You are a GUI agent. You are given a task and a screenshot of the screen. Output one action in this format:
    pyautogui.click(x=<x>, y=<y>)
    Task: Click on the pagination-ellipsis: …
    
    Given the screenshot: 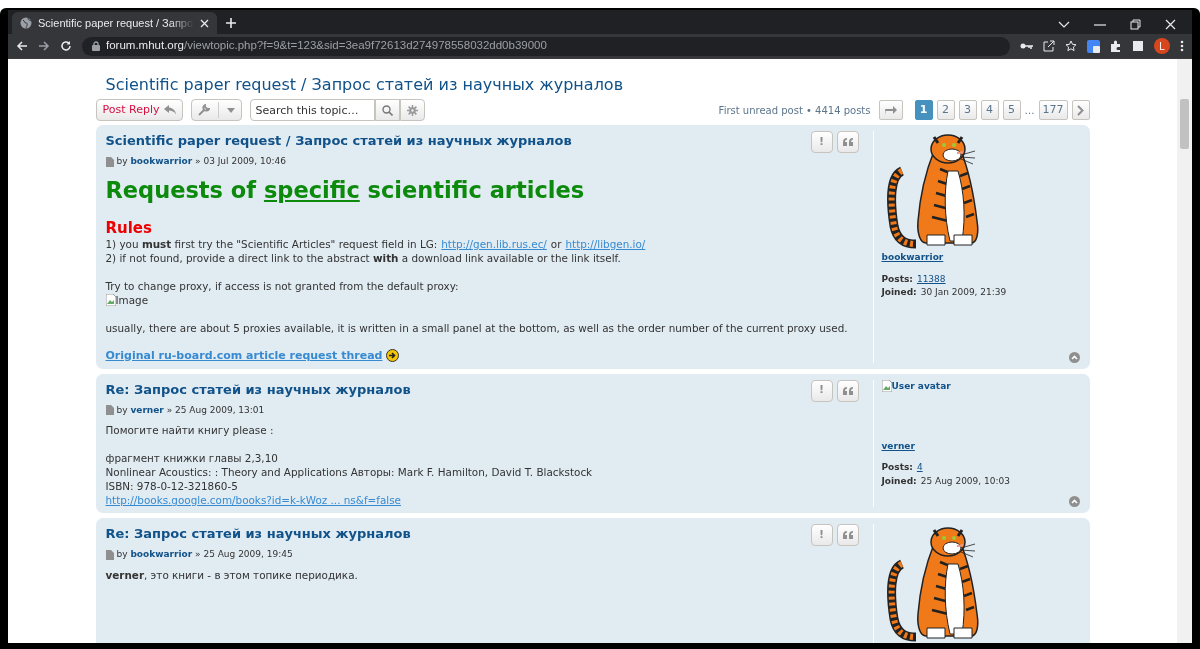 What is the action you would take?
    pyautogui.click(x=1029, y=110)
    